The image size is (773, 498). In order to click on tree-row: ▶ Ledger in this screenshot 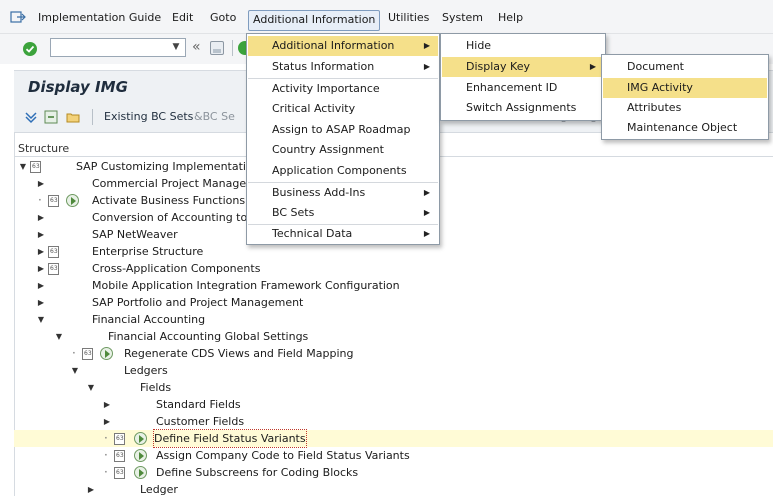, I will do `click(393, 489)`.